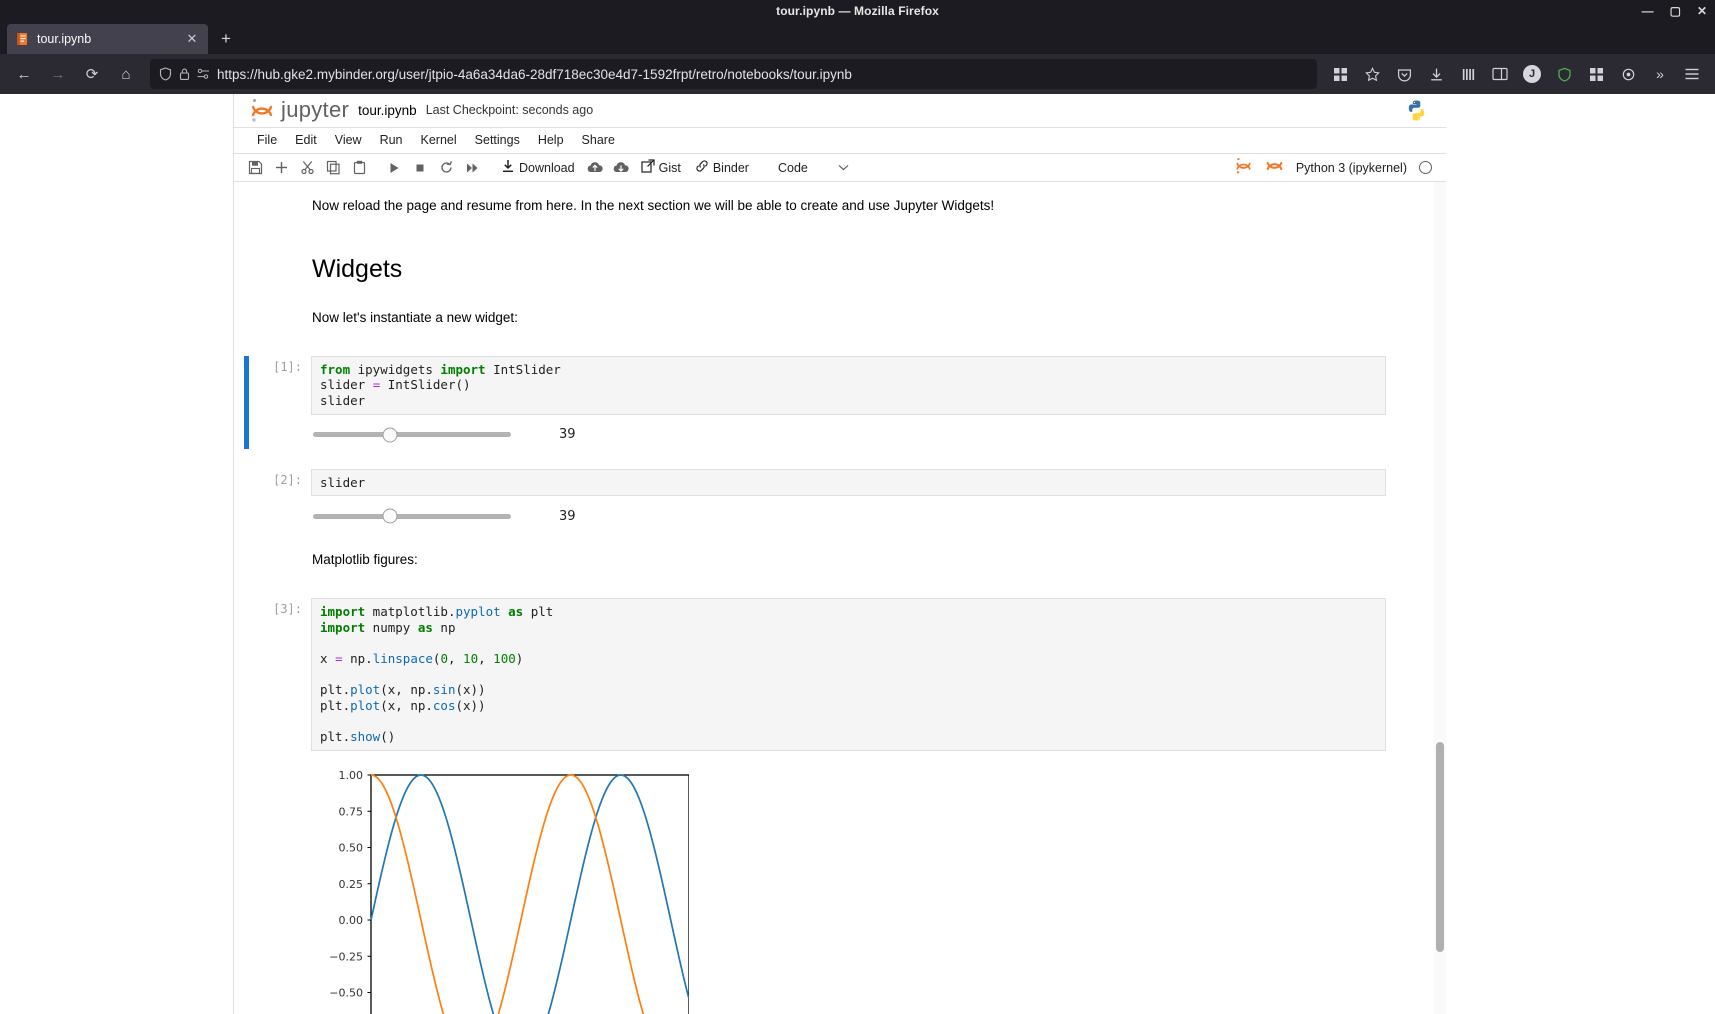 The image size is (1715, 1014). What do you see at coordinates (848, 516) in the screenshot?
I see `intslider-widget-2: 39` at bounding box center [848, 516].